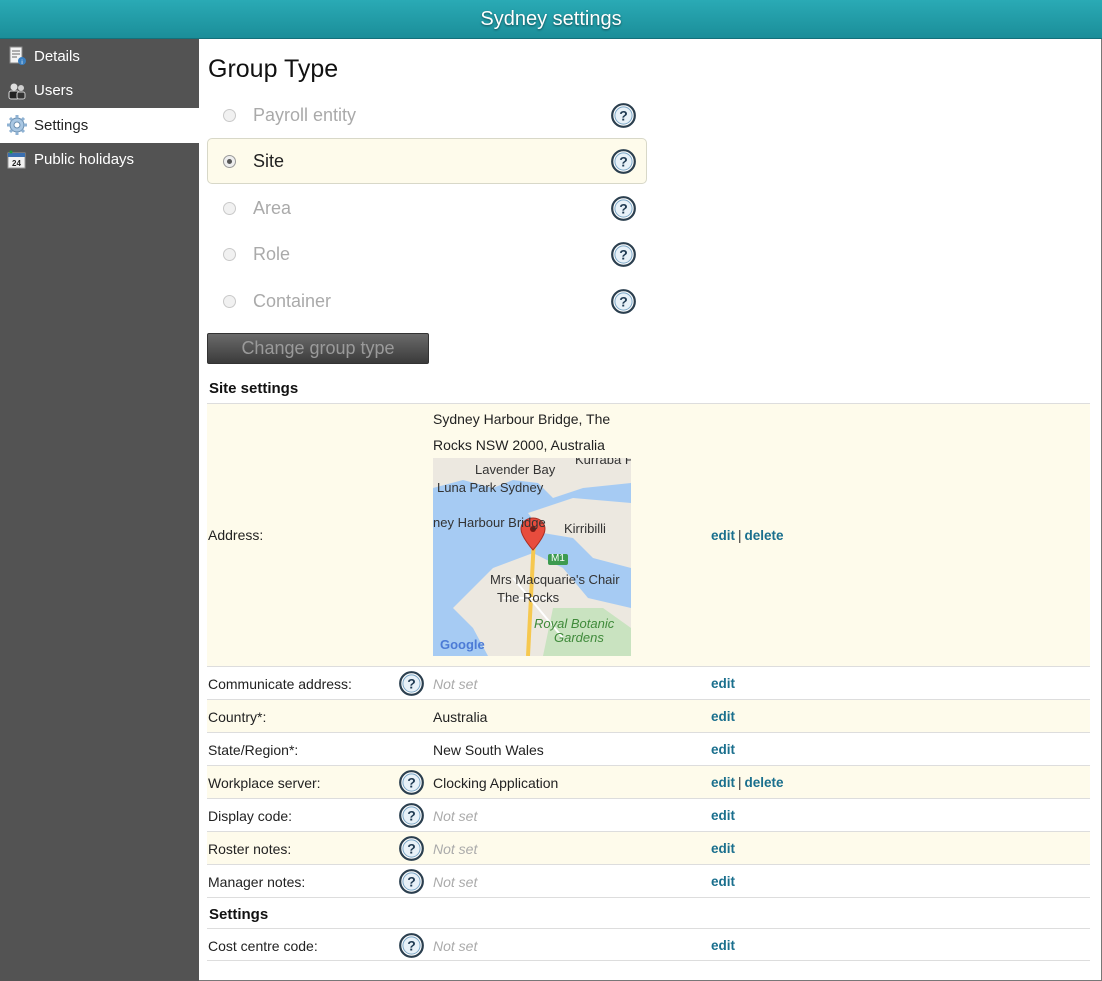  Describe the element at coordinates (723, 782) in the screenshot. I see `workplace-server-edit-link: edit` at that location.